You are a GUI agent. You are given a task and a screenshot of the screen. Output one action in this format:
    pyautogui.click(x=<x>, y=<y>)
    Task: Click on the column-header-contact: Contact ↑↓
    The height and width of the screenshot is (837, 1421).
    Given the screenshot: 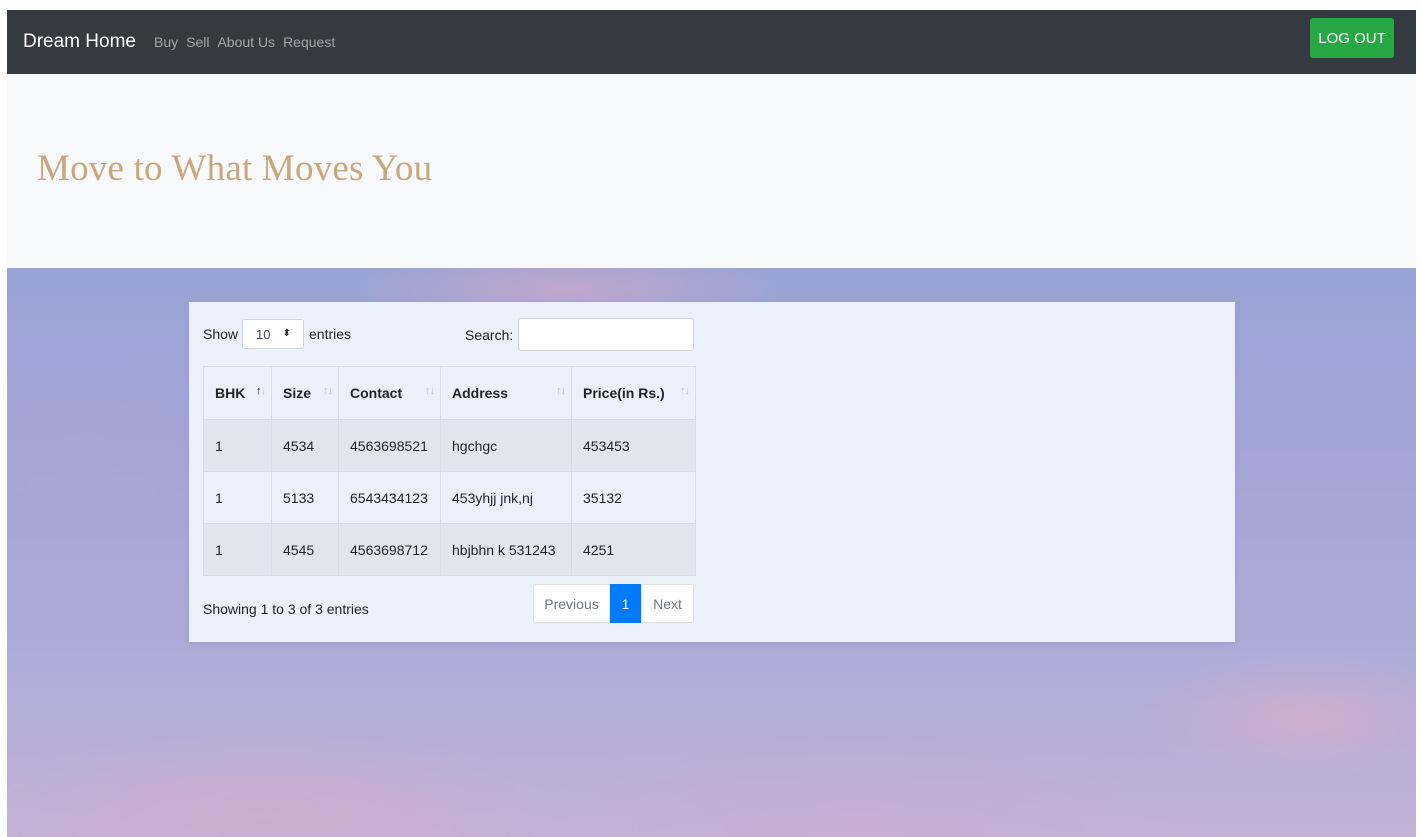 What is the action you would take?
    pyautogui.click(x=389, y=393)
    